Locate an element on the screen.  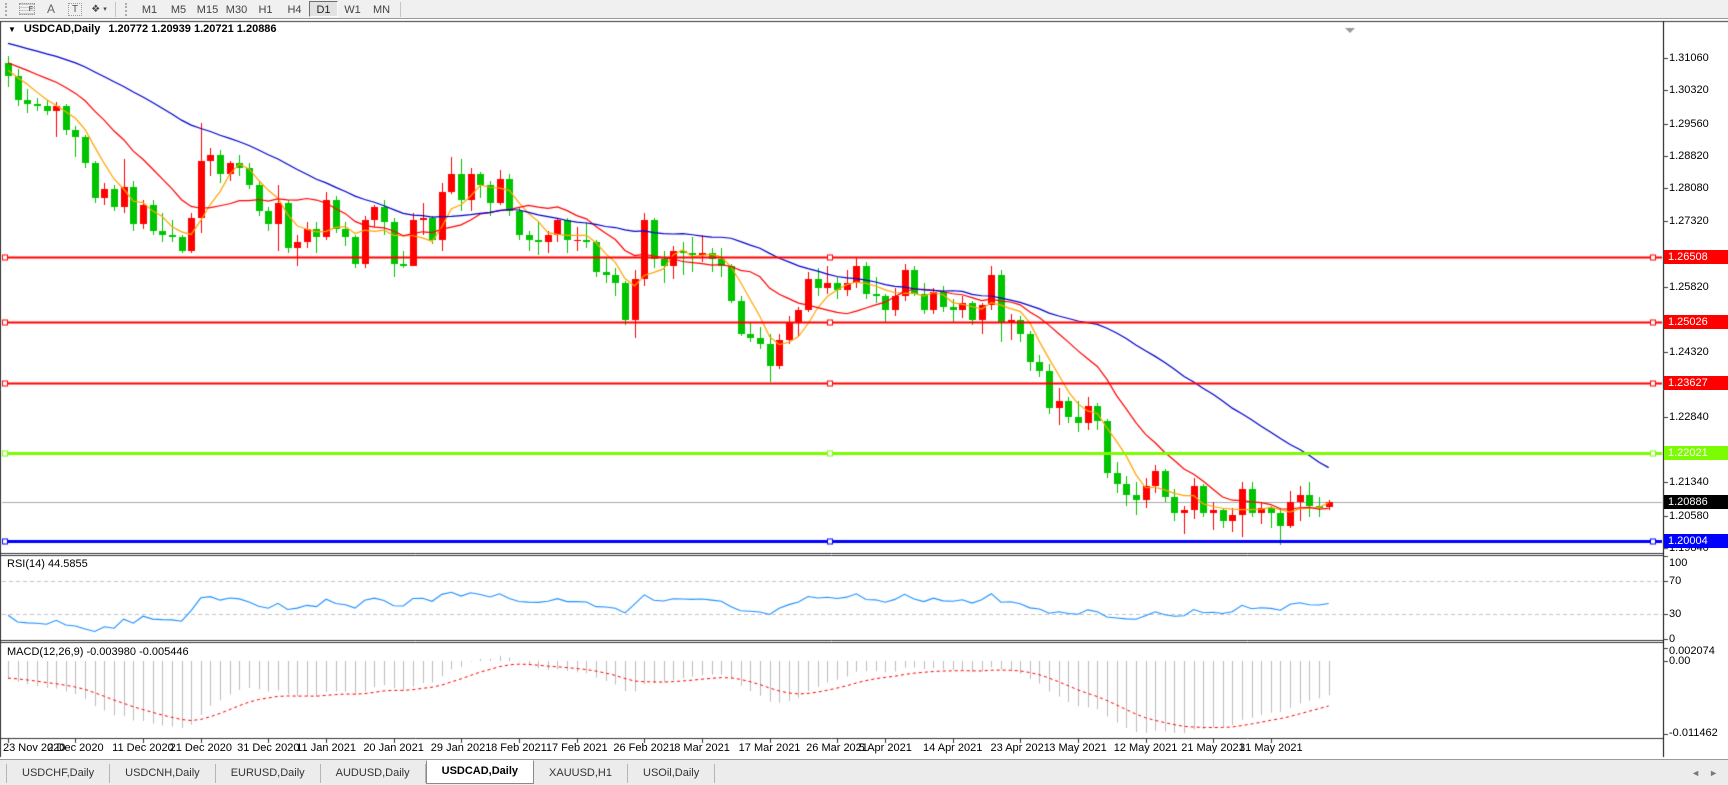
price-axis-label: 1.20580 is located at coordinates (1689, 515).